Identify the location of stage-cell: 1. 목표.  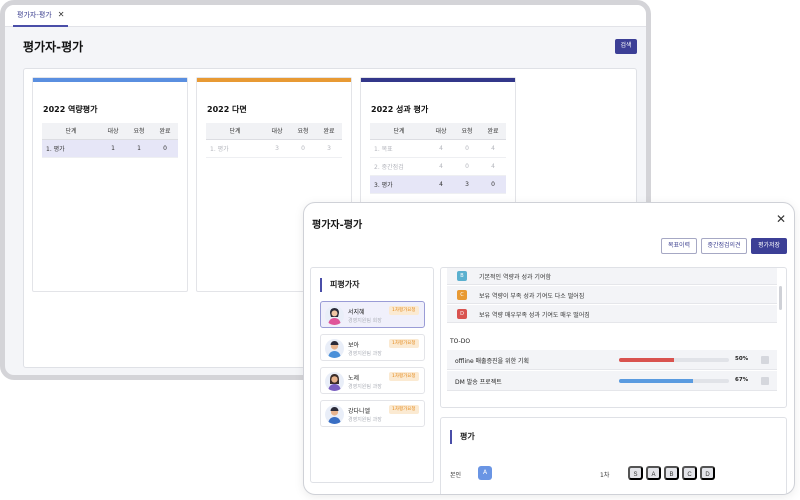
(399, 148).